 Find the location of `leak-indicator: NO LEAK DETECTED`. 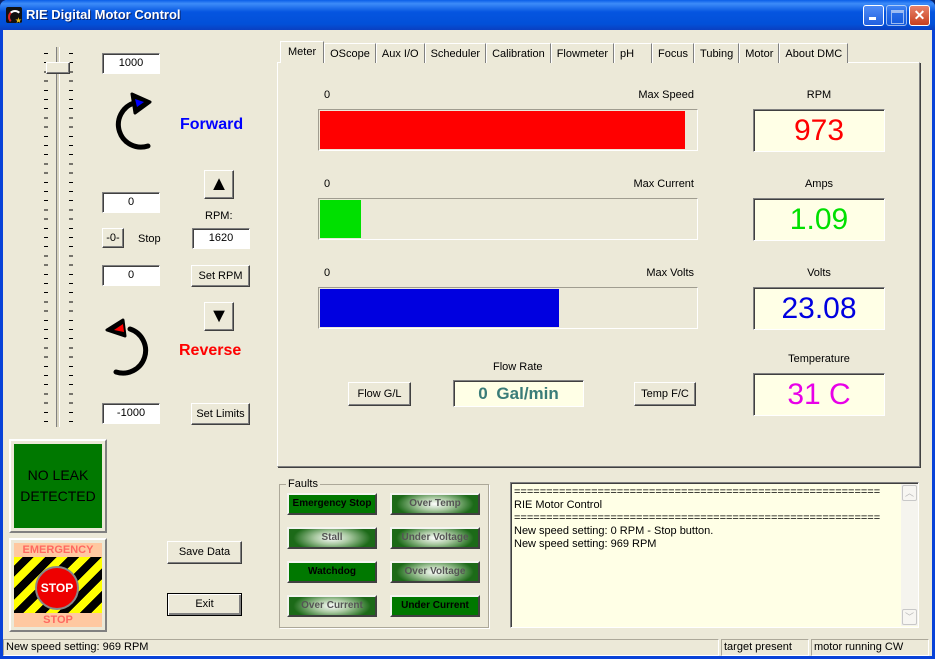

leak-indicator: NO LEAK DETECTED is located at coordinates (58, 486).